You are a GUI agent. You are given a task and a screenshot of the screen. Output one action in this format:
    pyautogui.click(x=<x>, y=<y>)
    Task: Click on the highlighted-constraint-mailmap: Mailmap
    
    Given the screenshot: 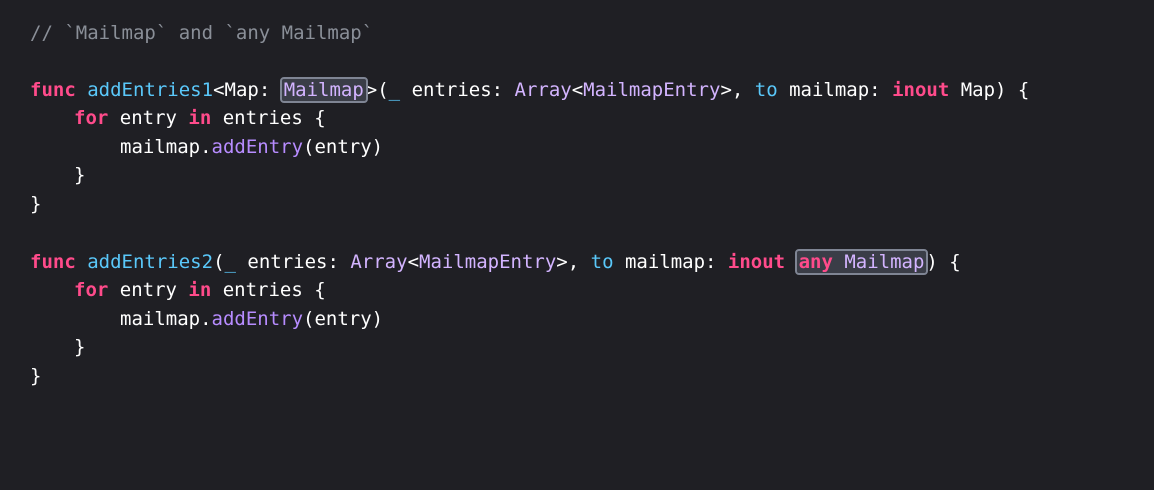 What is the action you would take?
    pyautogui.click(x=323, y=90)
    